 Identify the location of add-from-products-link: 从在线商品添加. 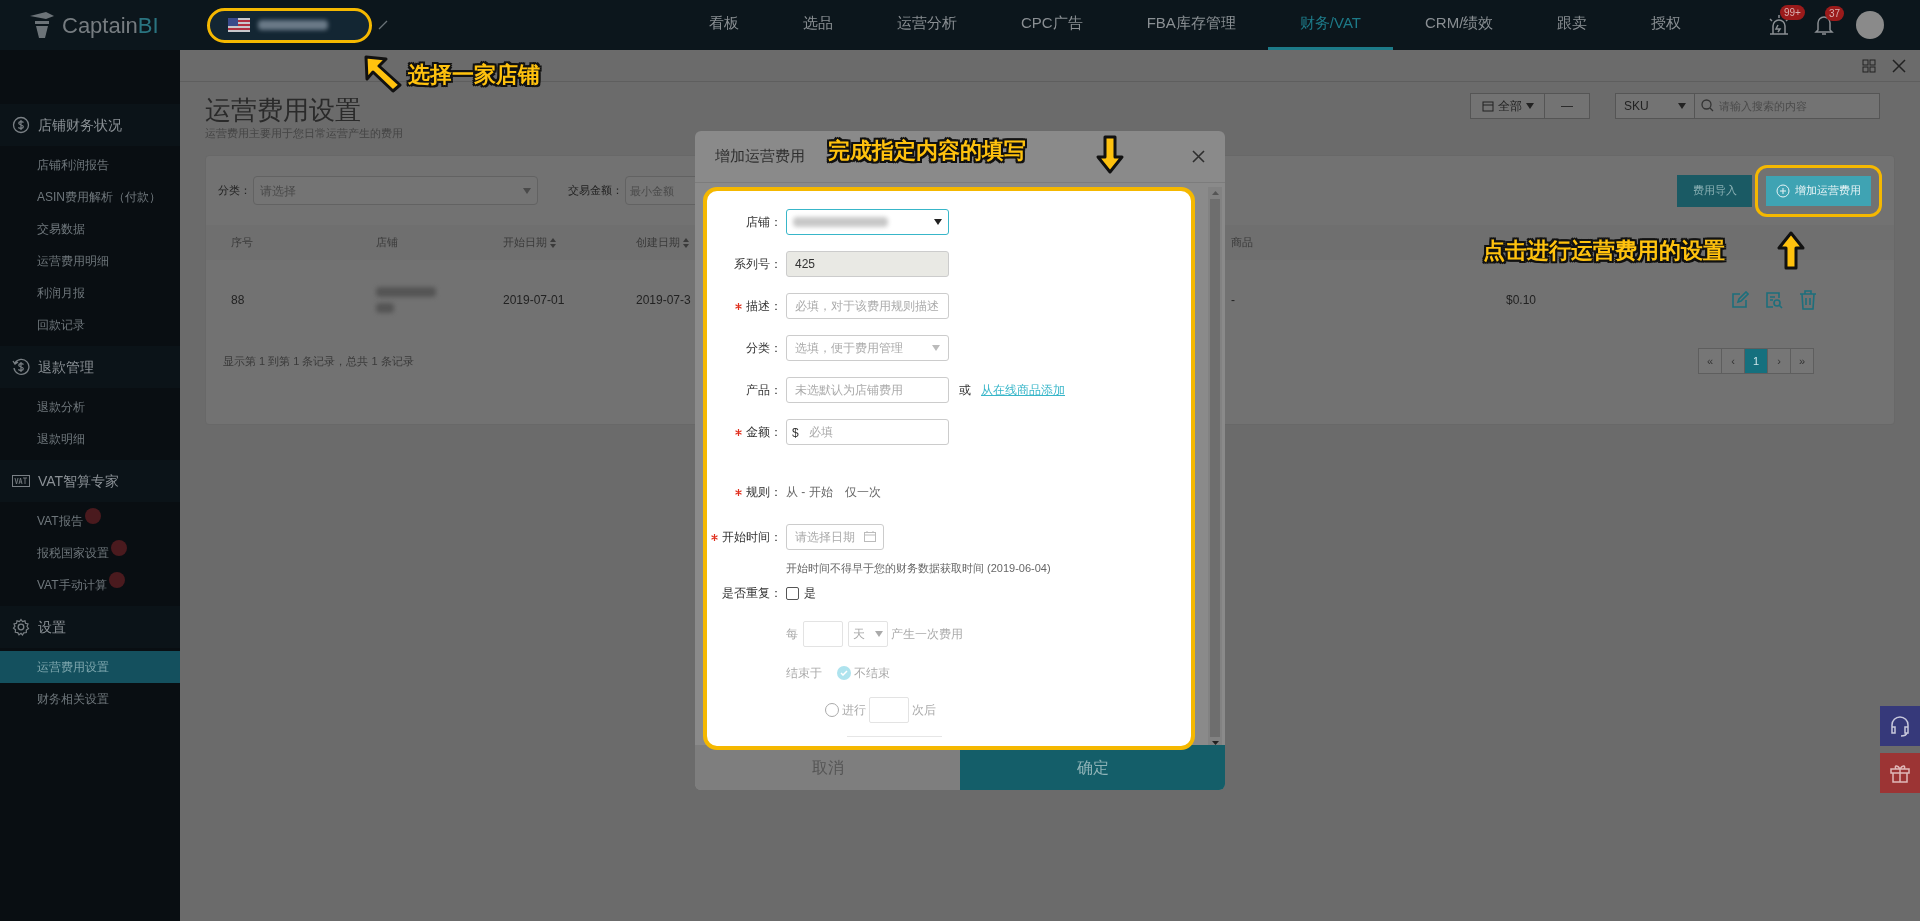
(1023, 390).